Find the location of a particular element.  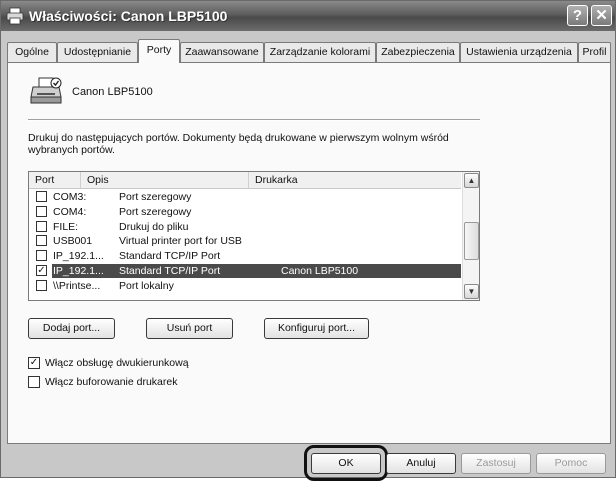

description-cell: Virtual printer port for USB is located at coordinates (180, 241).